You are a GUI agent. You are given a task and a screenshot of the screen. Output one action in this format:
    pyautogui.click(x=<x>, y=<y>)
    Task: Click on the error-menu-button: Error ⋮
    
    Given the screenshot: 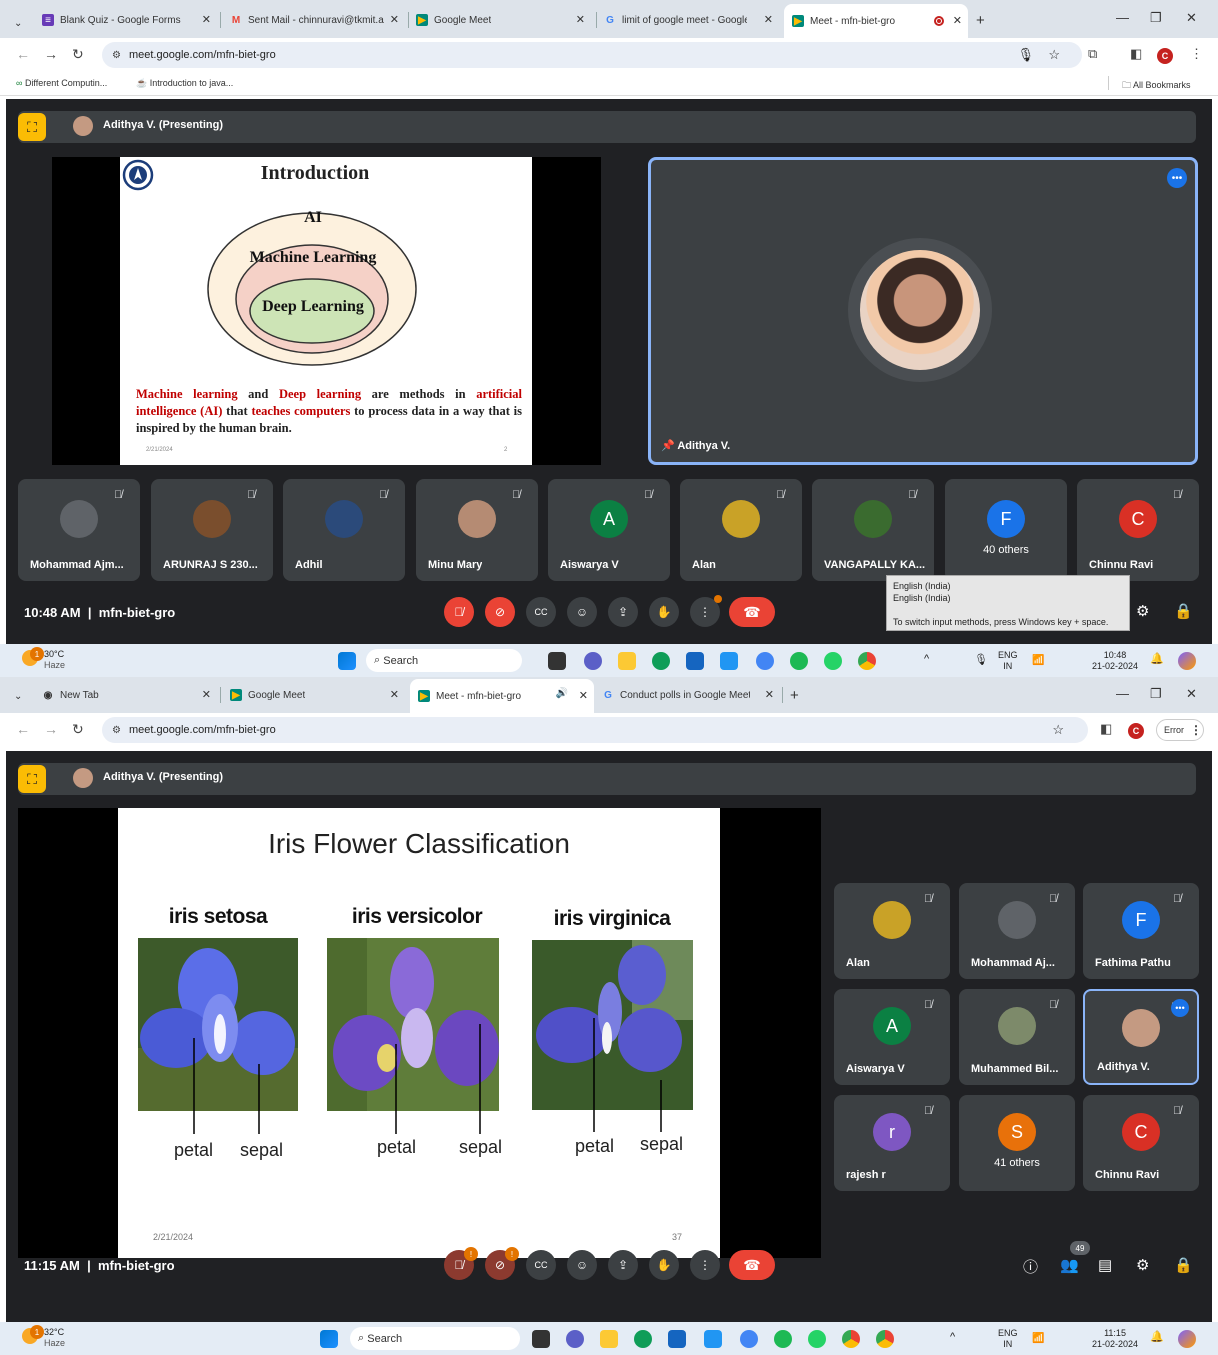 What is the action you would take?
    pyautogui.click(x=1180, y=730)
    